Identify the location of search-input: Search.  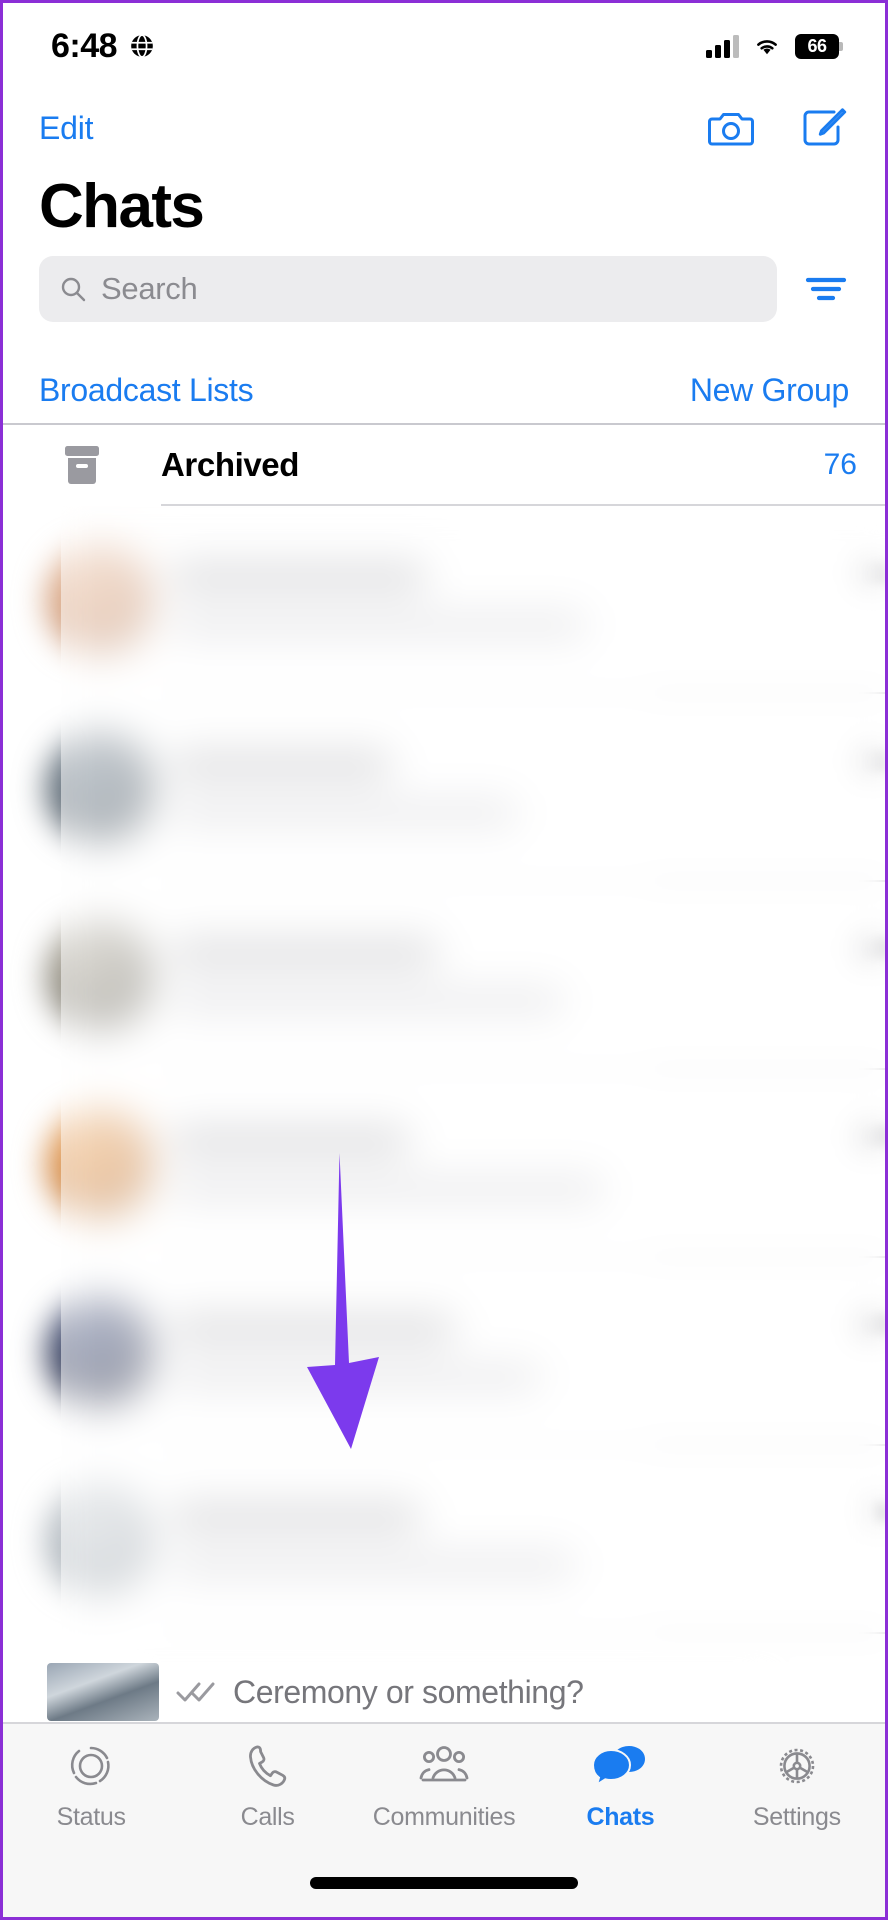
(408, 289).